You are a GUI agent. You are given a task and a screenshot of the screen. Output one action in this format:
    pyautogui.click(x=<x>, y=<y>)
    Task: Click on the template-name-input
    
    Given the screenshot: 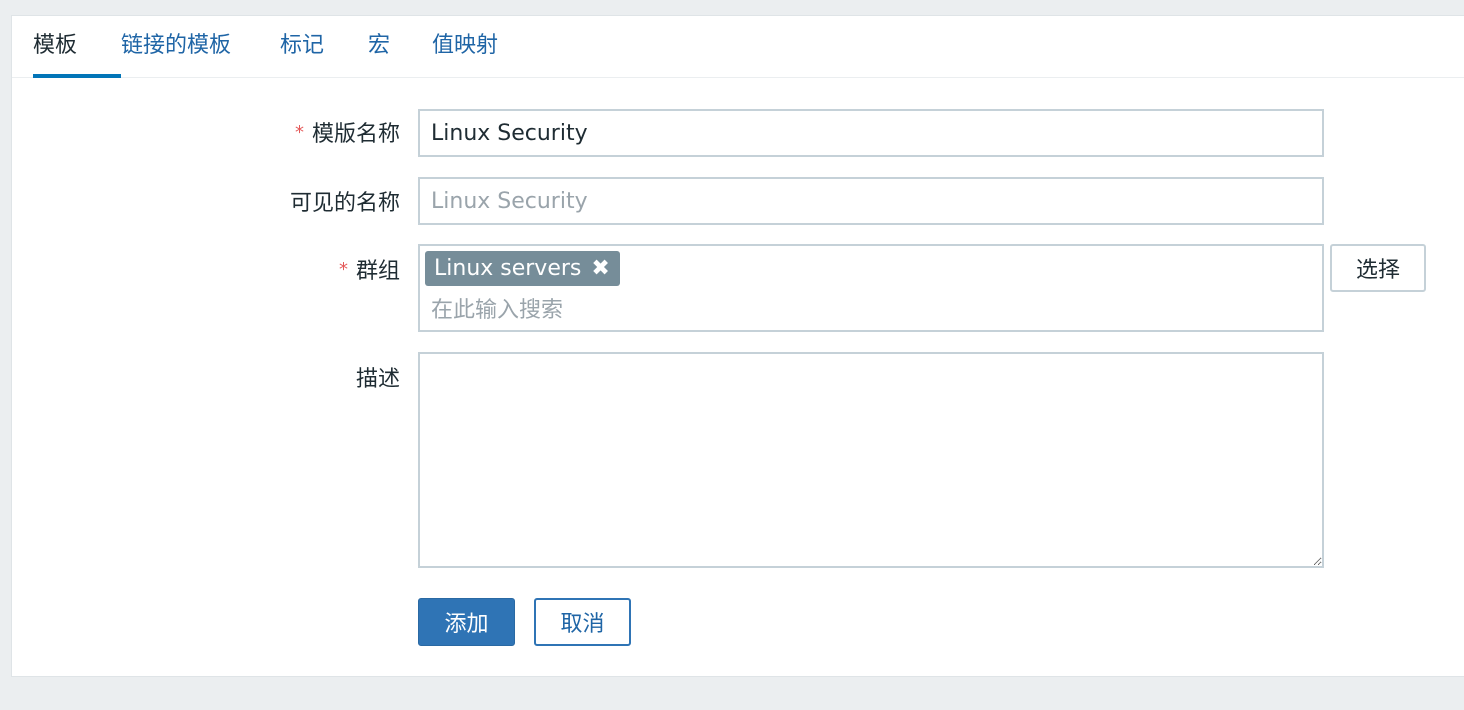 What is the action you would take?
    pyautogui.click(x=871, y=133)
    